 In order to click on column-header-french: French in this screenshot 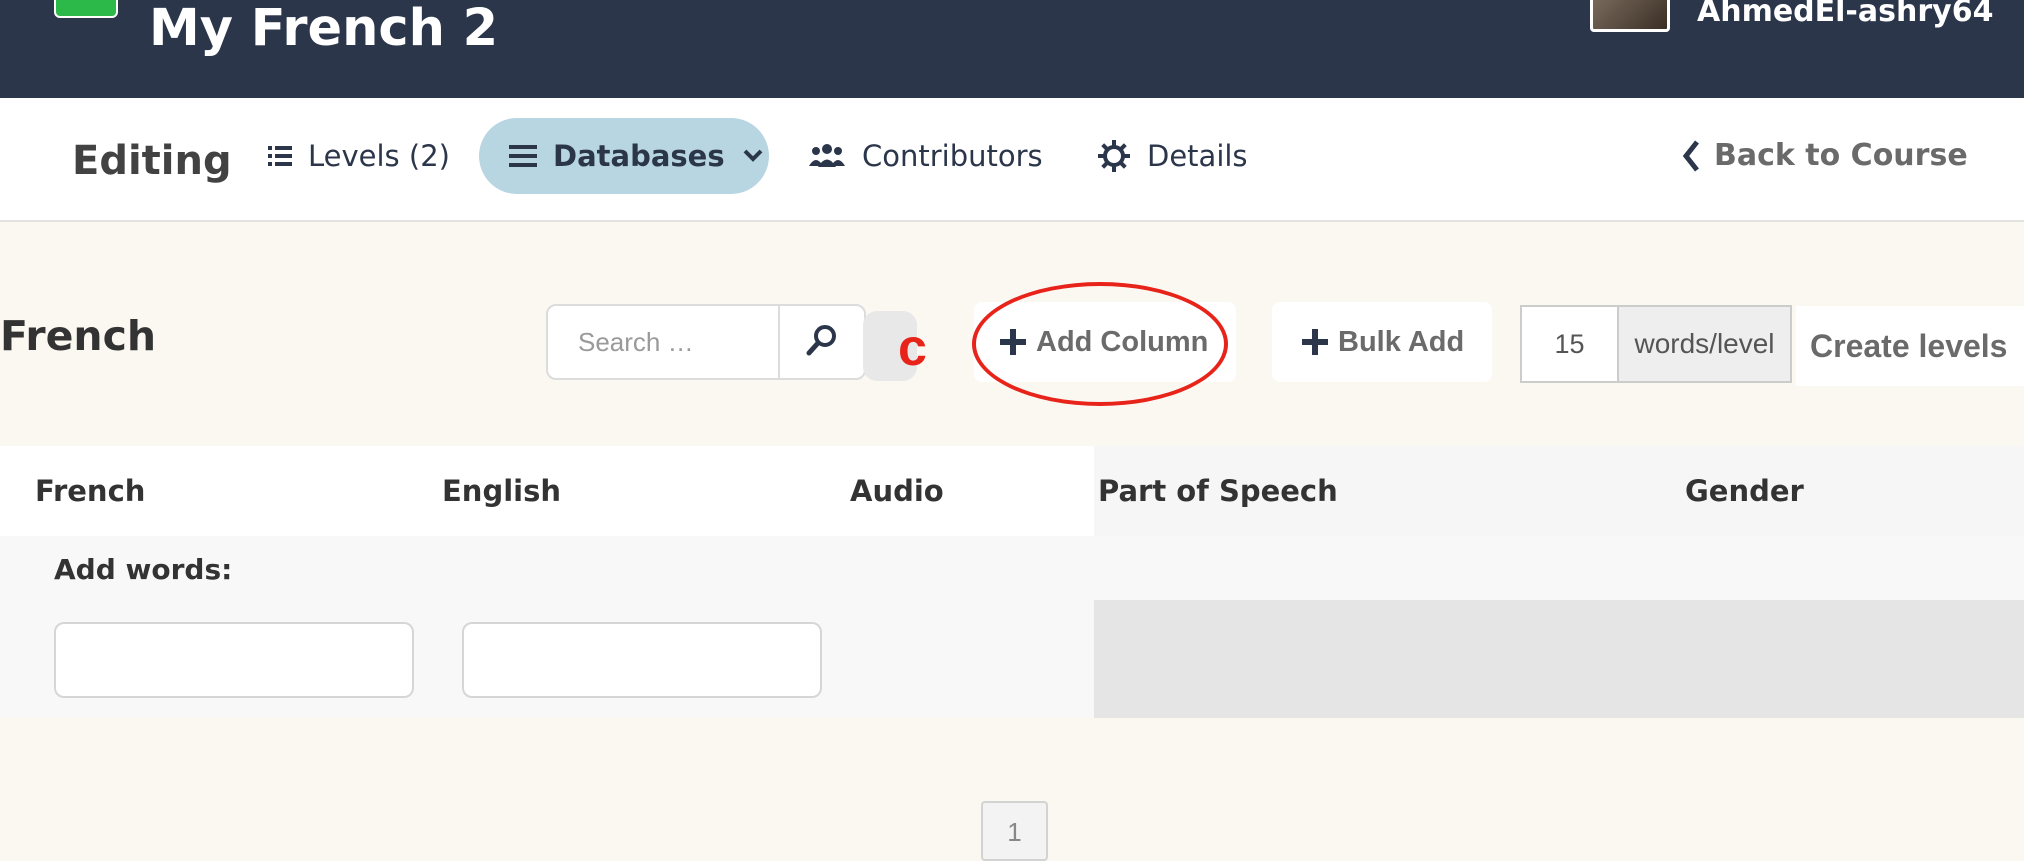, I will do `click(90, 491)`.